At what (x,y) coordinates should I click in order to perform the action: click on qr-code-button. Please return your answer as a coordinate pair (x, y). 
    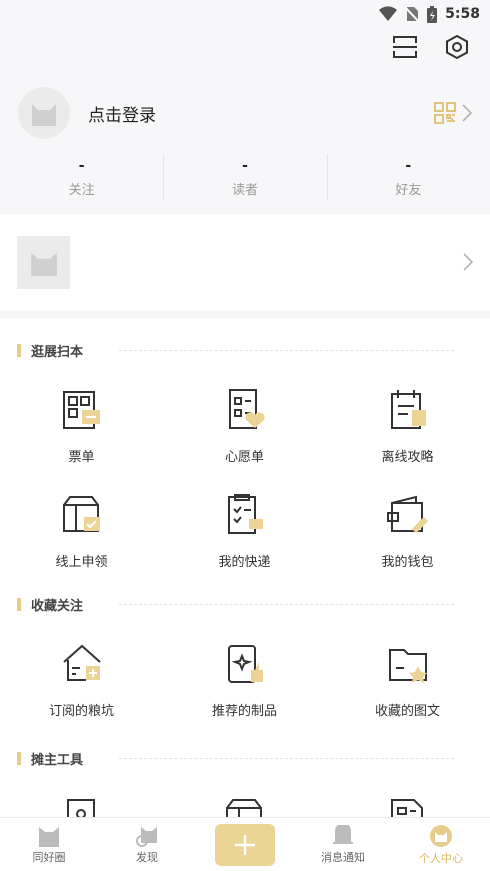
    Looking at the image, I should click on (453, 113).